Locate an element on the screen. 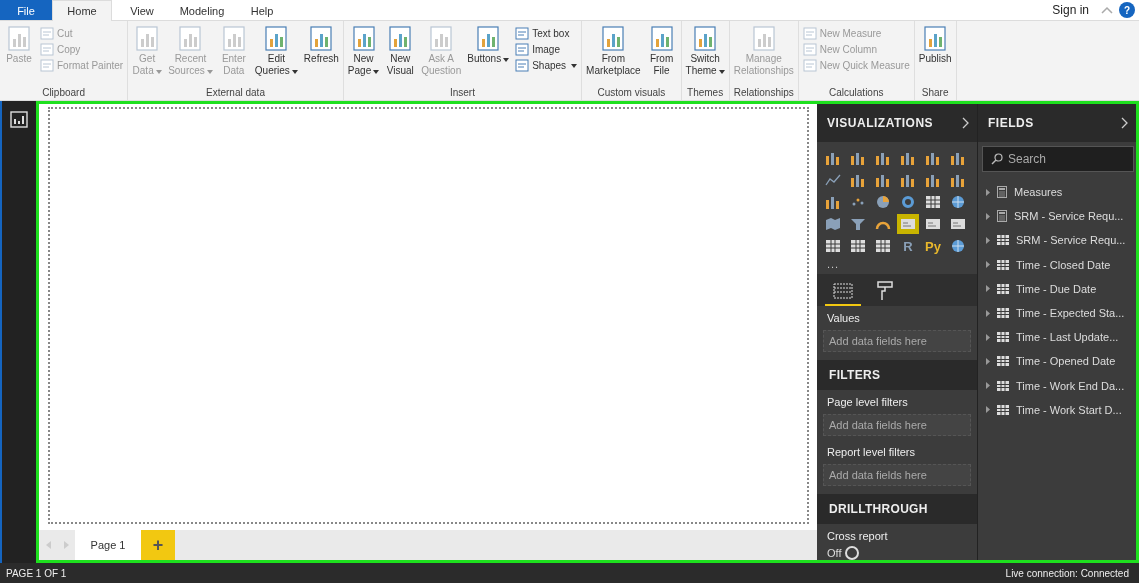  visual-type-button: Py is located at coordinates (933, 246).